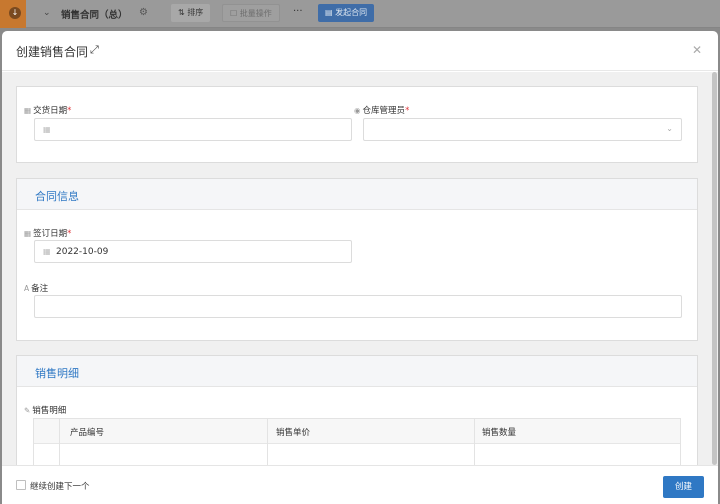 The image size is (720, 504). What do you see at coordinates (360, 51) in the screenshot?
I see `modal-header: 创建销售合同 ⤢ ✕` at bounding box center [360, 51].